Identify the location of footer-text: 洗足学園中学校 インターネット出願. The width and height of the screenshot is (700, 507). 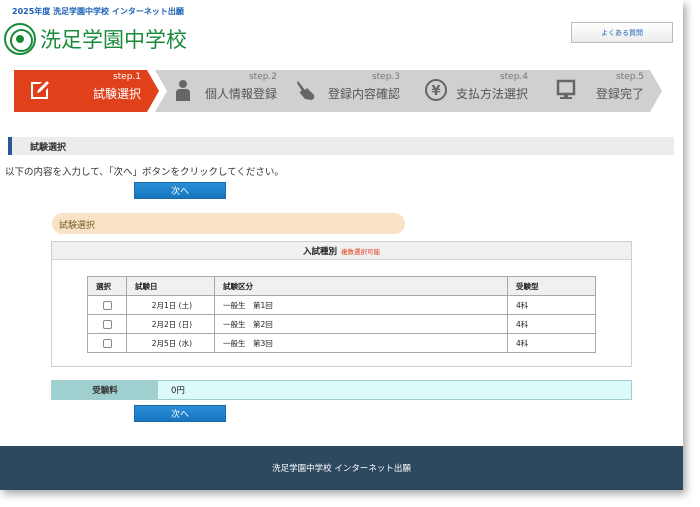
(341, 469).